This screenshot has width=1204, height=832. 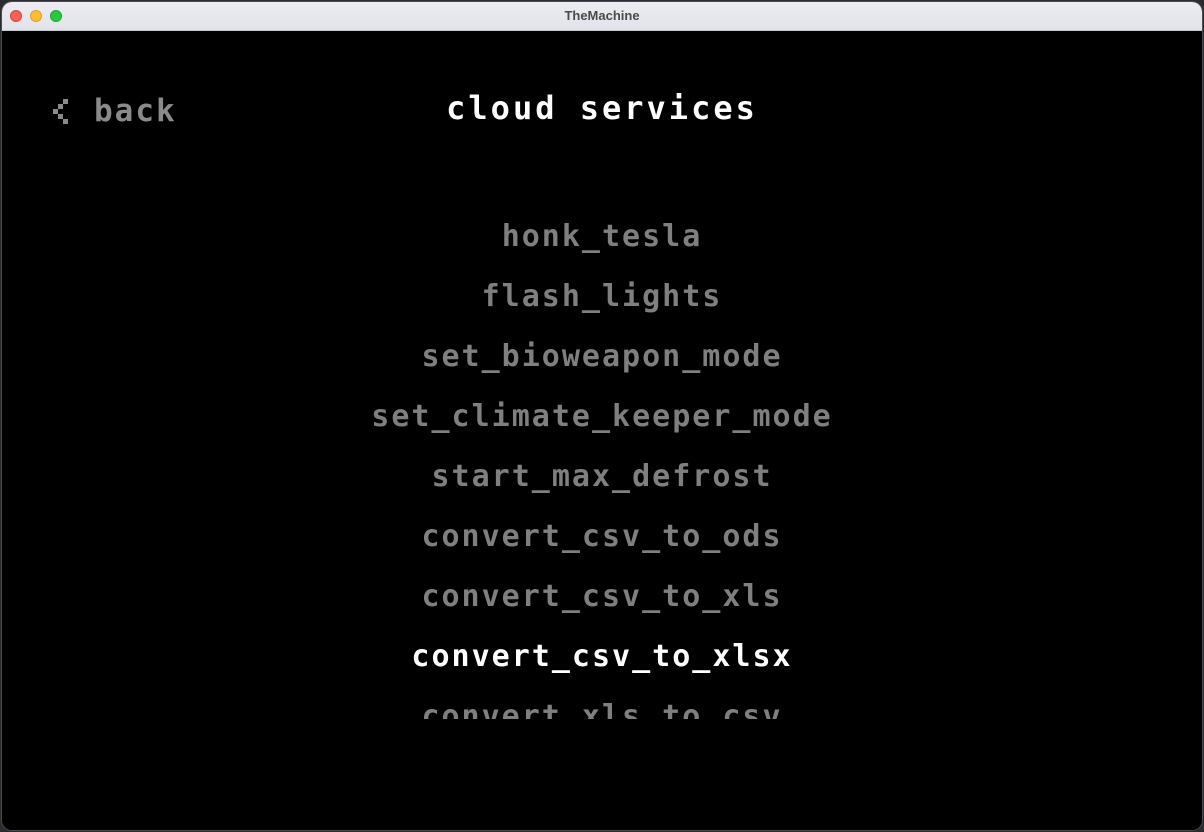 I want to click on window-title: TheMachine, so click(x=602, y=15).